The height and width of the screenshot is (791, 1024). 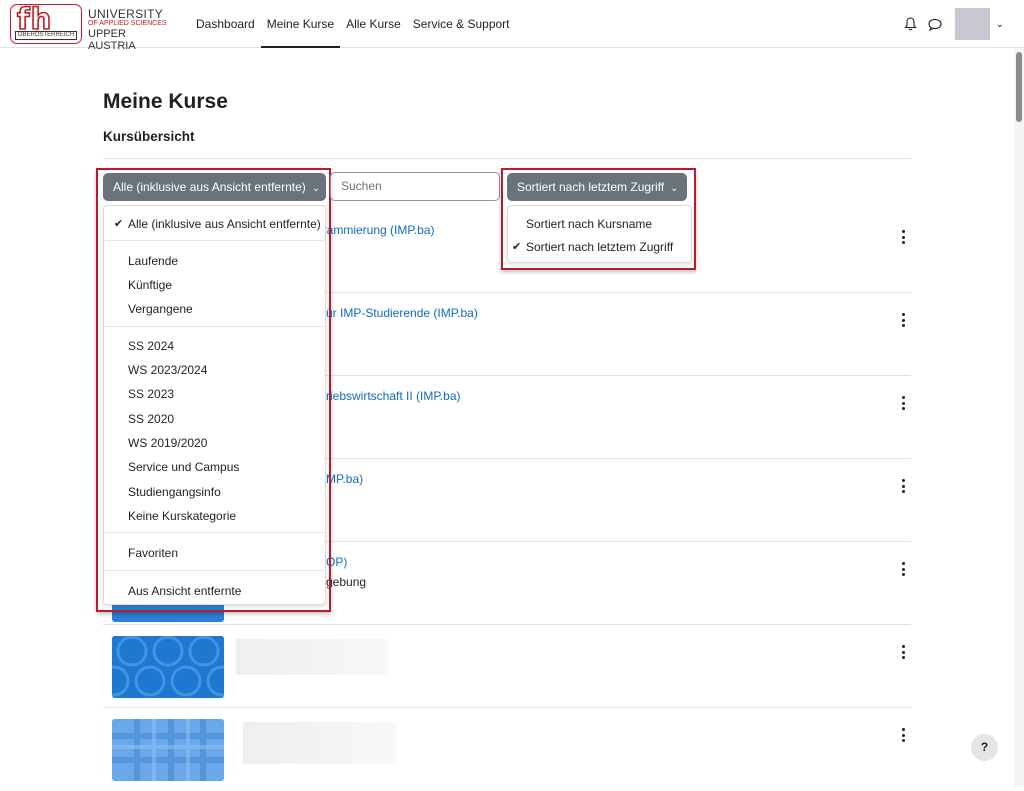 What do you see at coordinates (402, 313) in the screenshot?
I see `course-link: ür IMP-Studierende (IMP.ba)` at bounding box center [402, 313].